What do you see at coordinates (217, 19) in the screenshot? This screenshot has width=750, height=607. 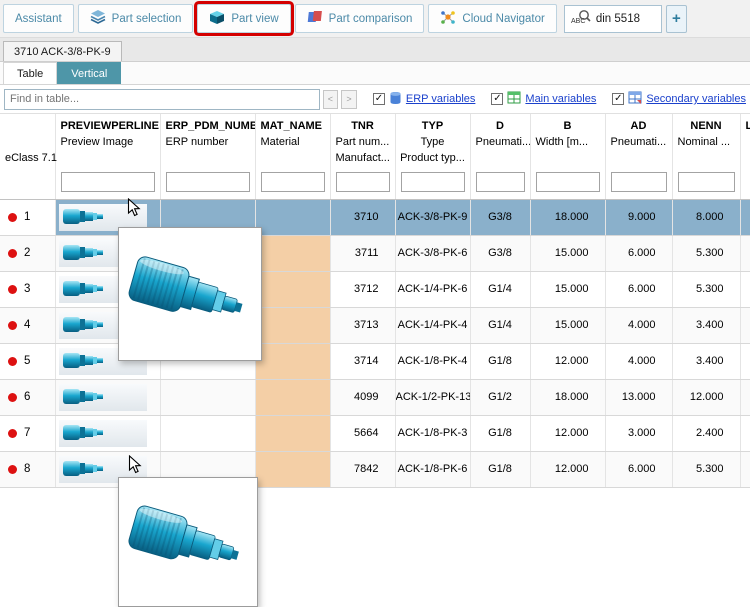 I see `cube-icon` at bounding box center [217, 19].